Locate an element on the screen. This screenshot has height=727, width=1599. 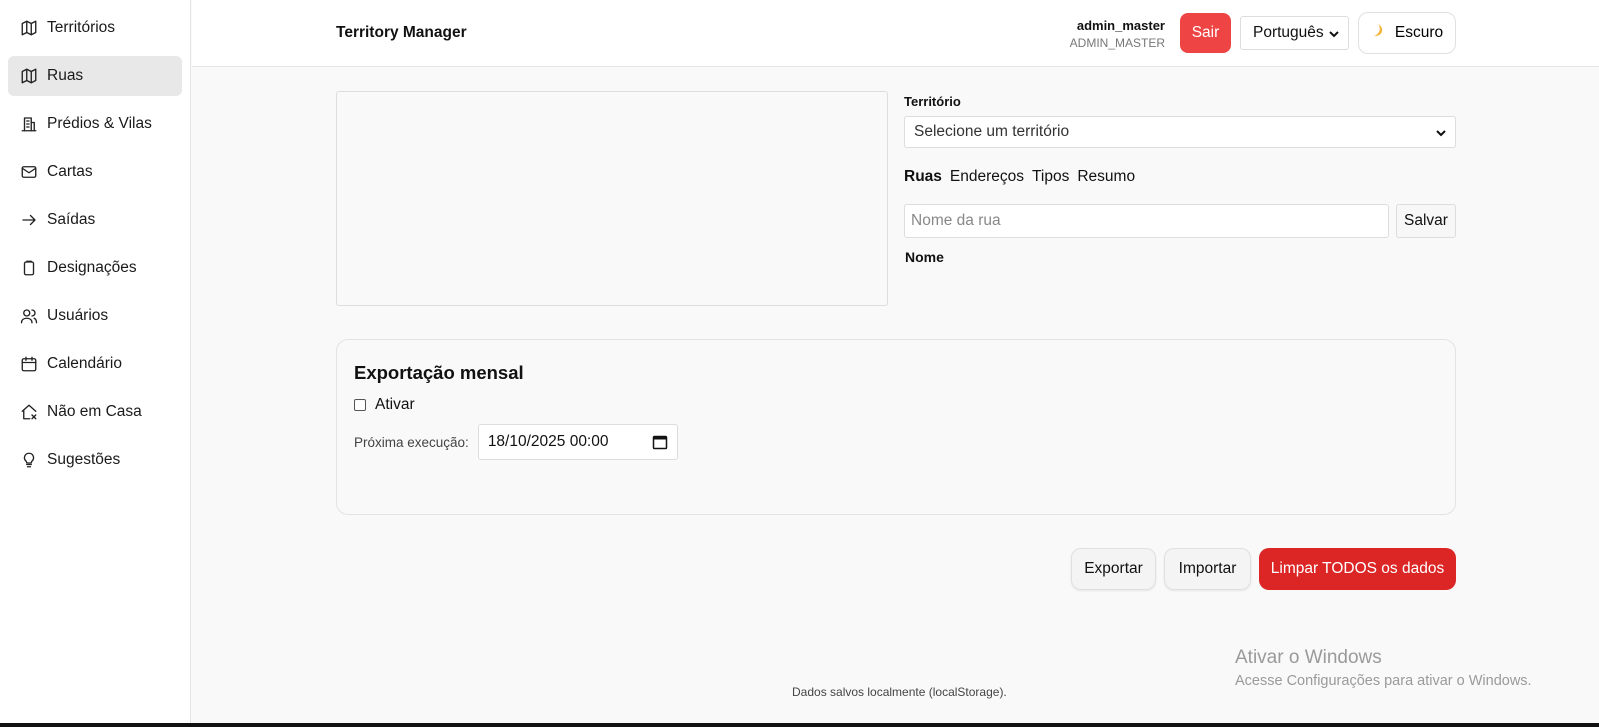
tab-tipos: Tipos is located at coordinates (1050, 177).